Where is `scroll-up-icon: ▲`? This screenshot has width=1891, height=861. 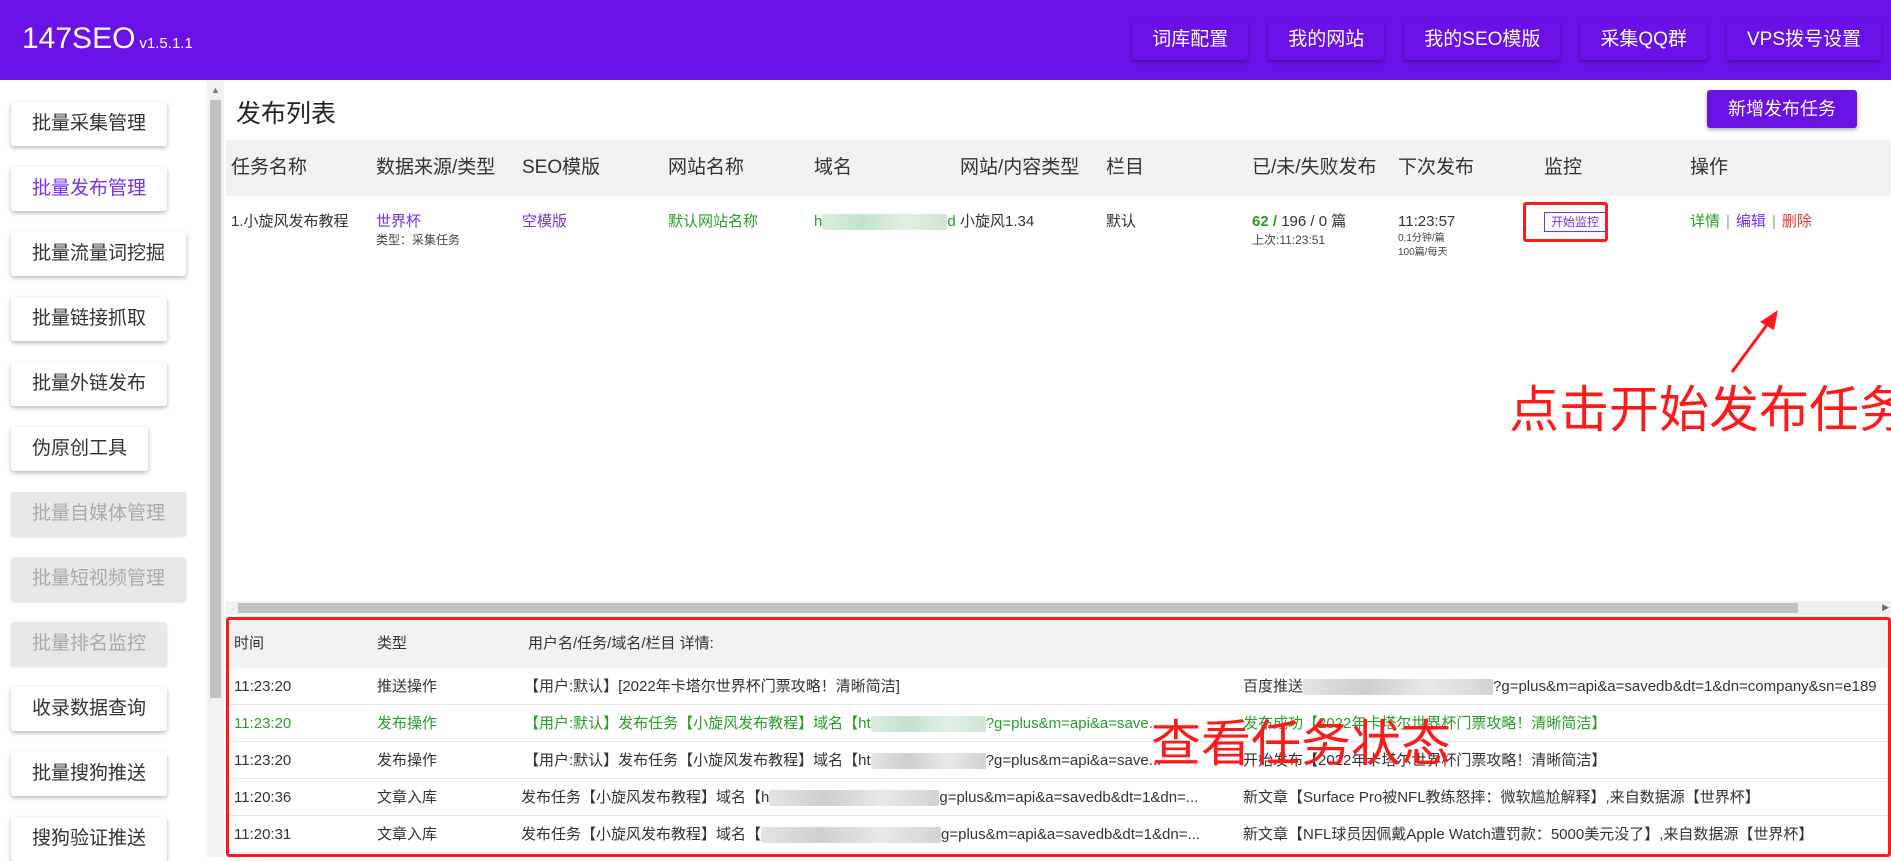 scroll-up-icon: ▲ is located at coordinates (215, 90).